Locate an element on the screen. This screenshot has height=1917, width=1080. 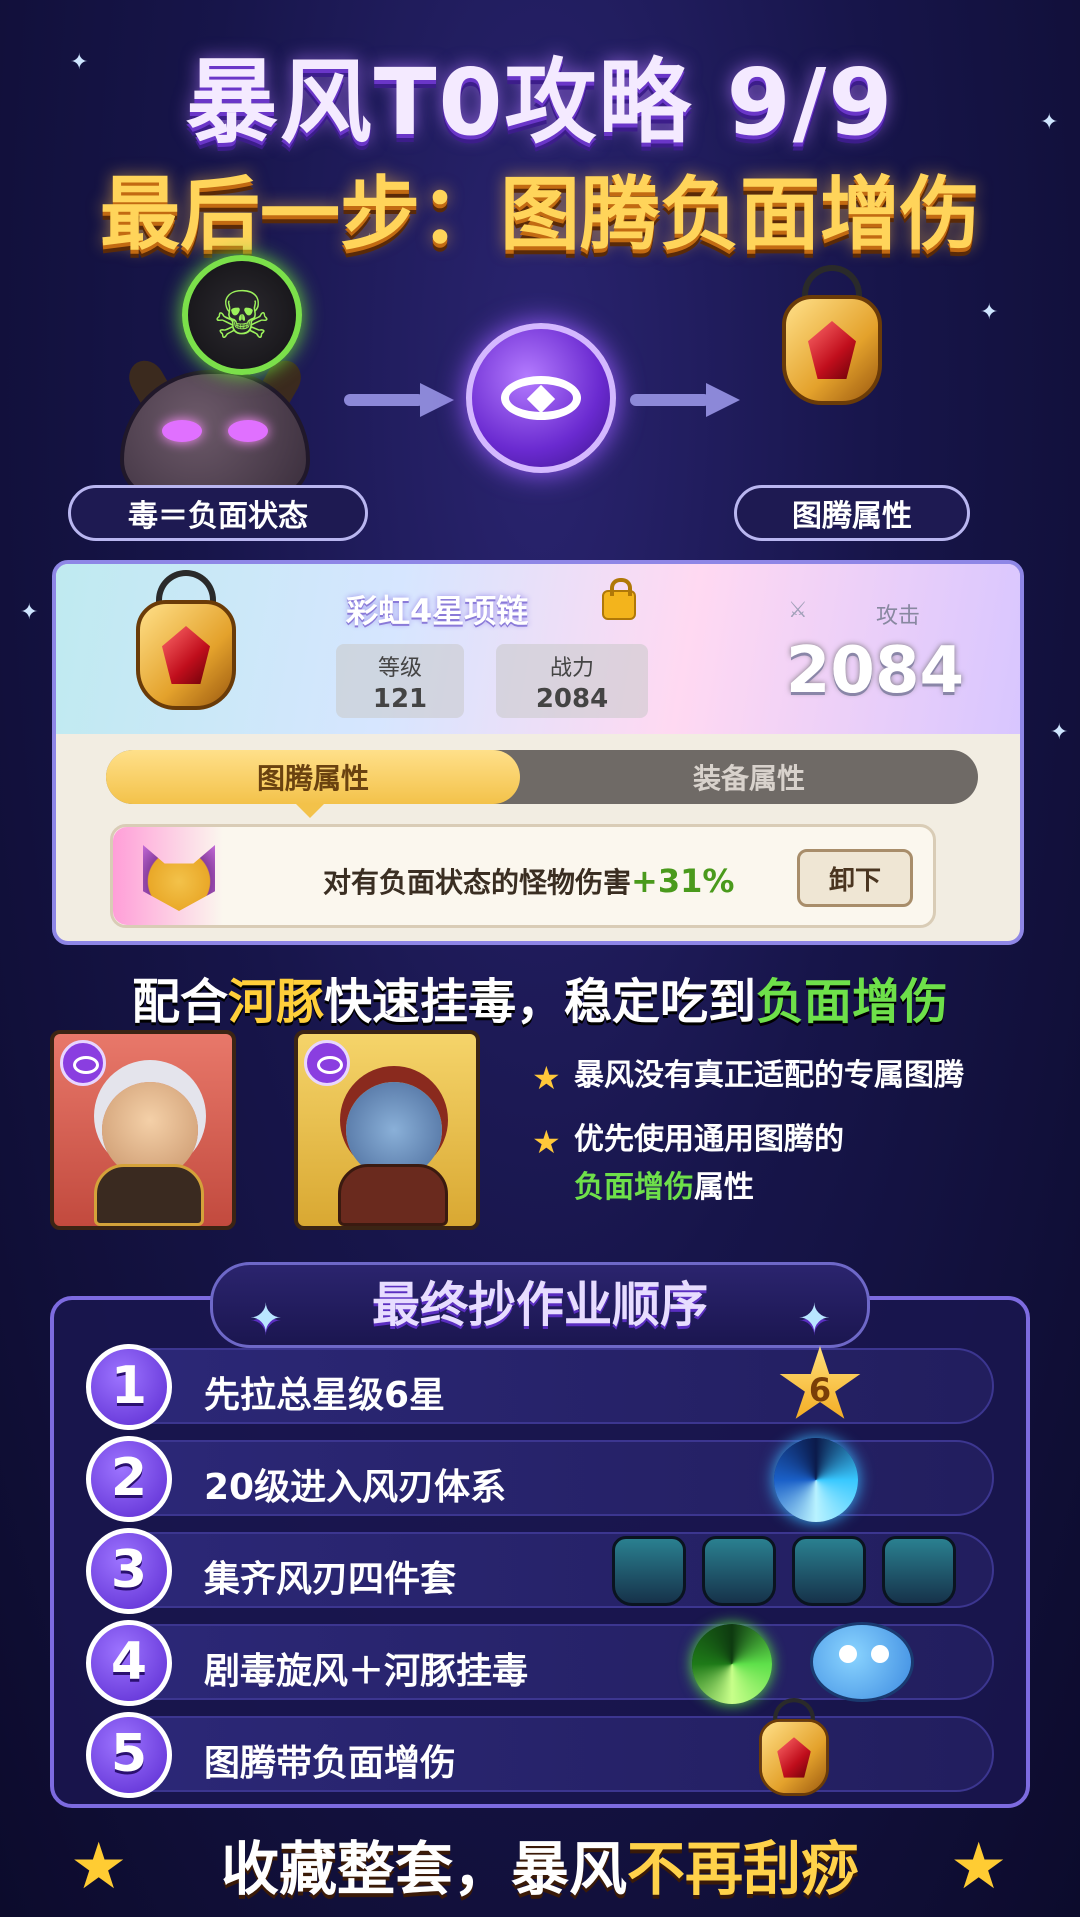
notes-list: ★ 暴风没有真正适配的专属图腾 ★ 优先使用通用图腾的 负面增伤属性 is located at coordinates (792, 1140).